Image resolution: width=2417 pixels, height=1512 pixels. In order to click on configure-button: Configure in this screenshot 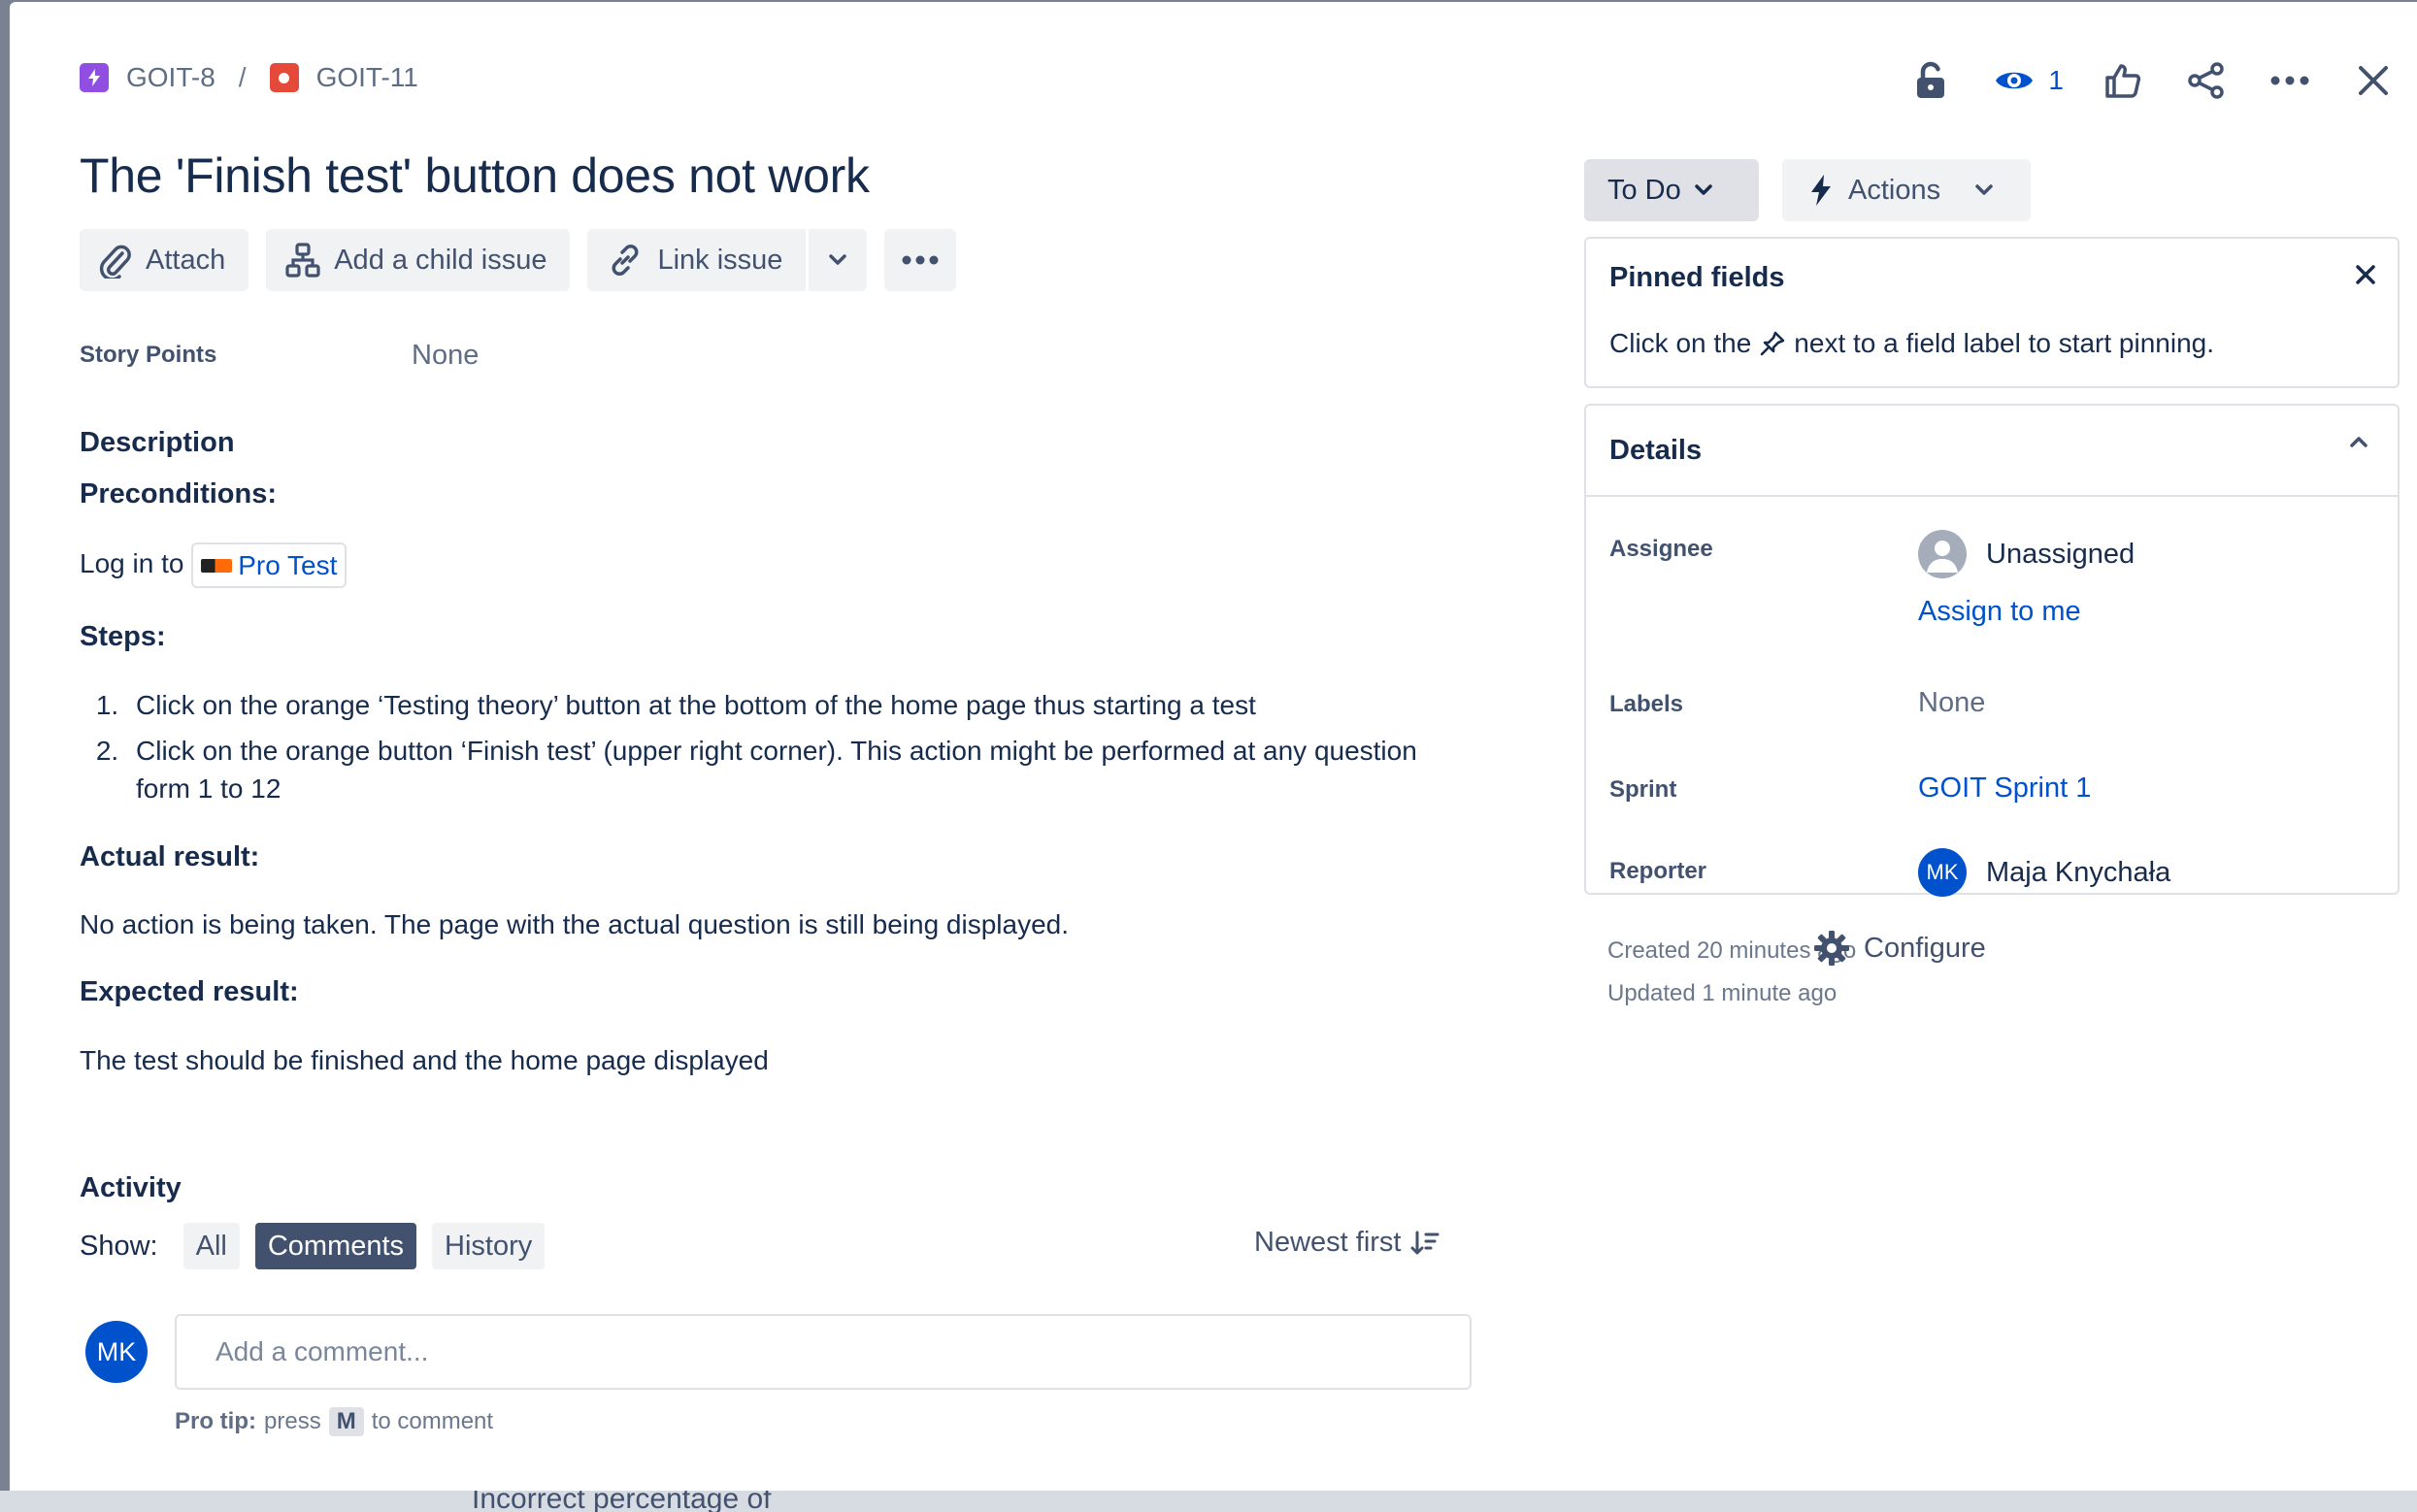, I will do `click(1899, 948)`.